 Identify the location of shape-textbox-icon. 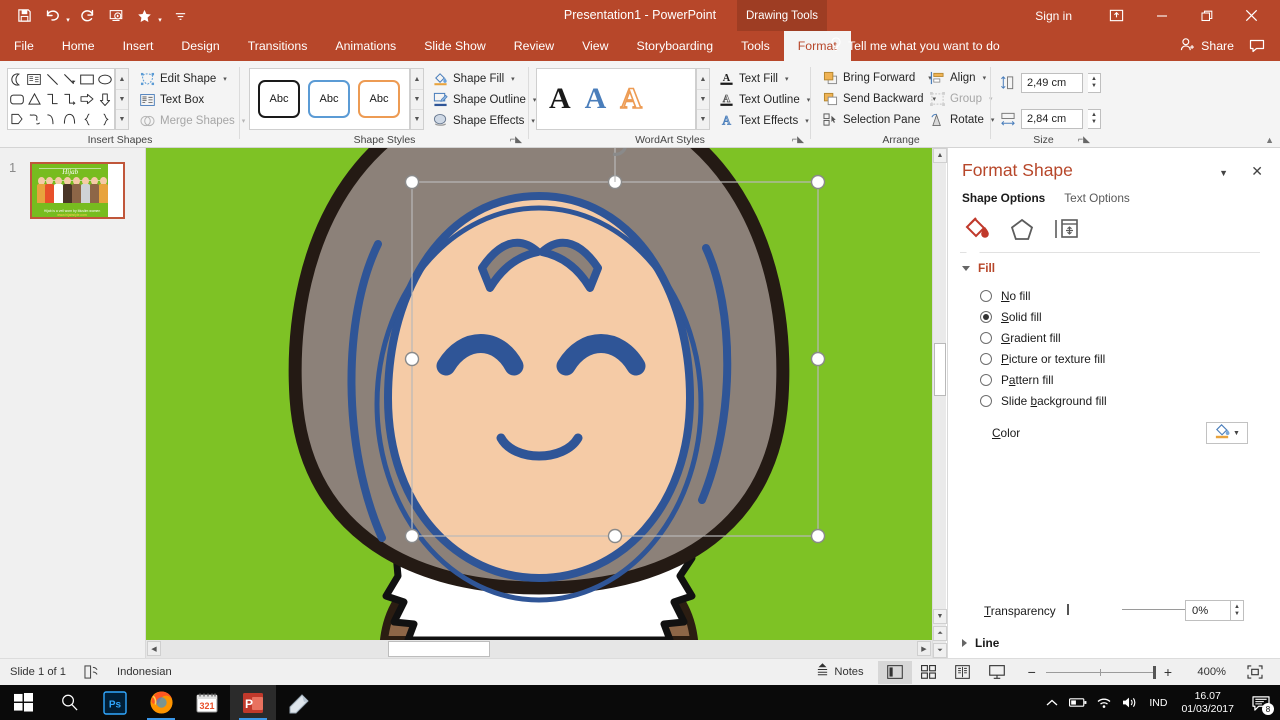
(35, 79).